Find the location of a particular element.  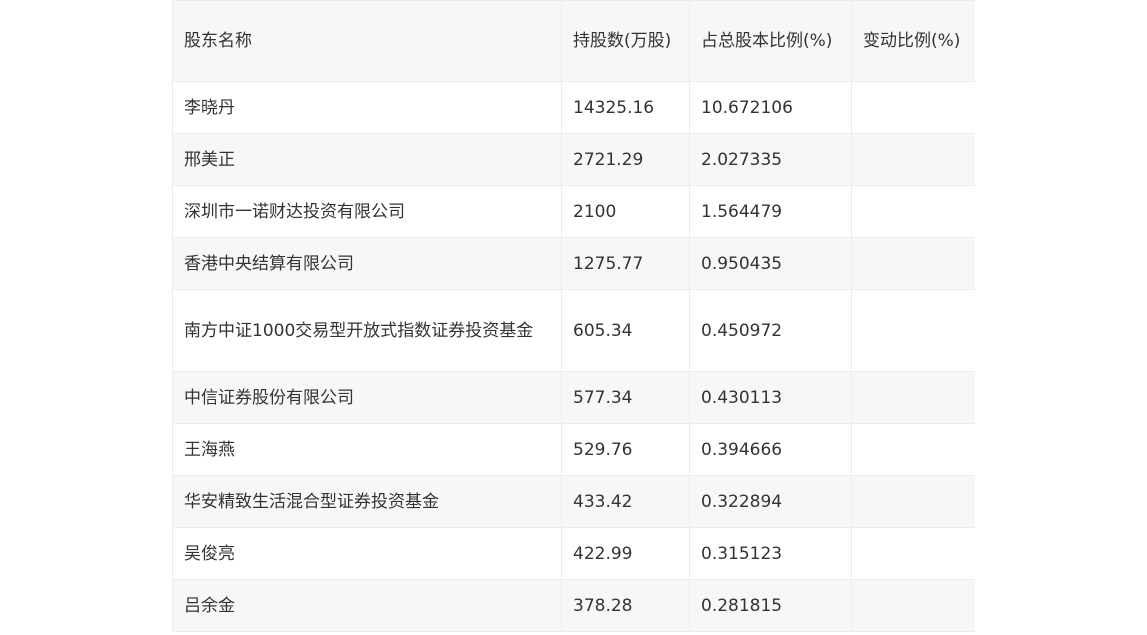

cell-shares-held: 2721.29 is located at coordinates (625, 159).